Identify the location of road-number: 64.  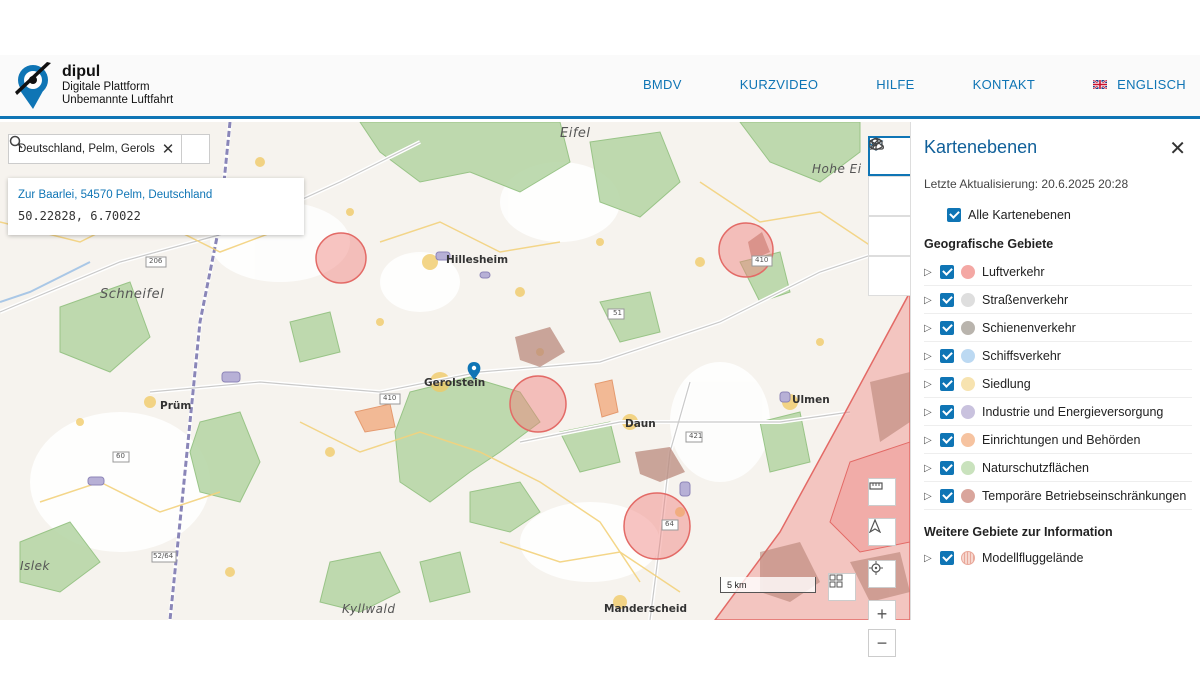
(669, 524).